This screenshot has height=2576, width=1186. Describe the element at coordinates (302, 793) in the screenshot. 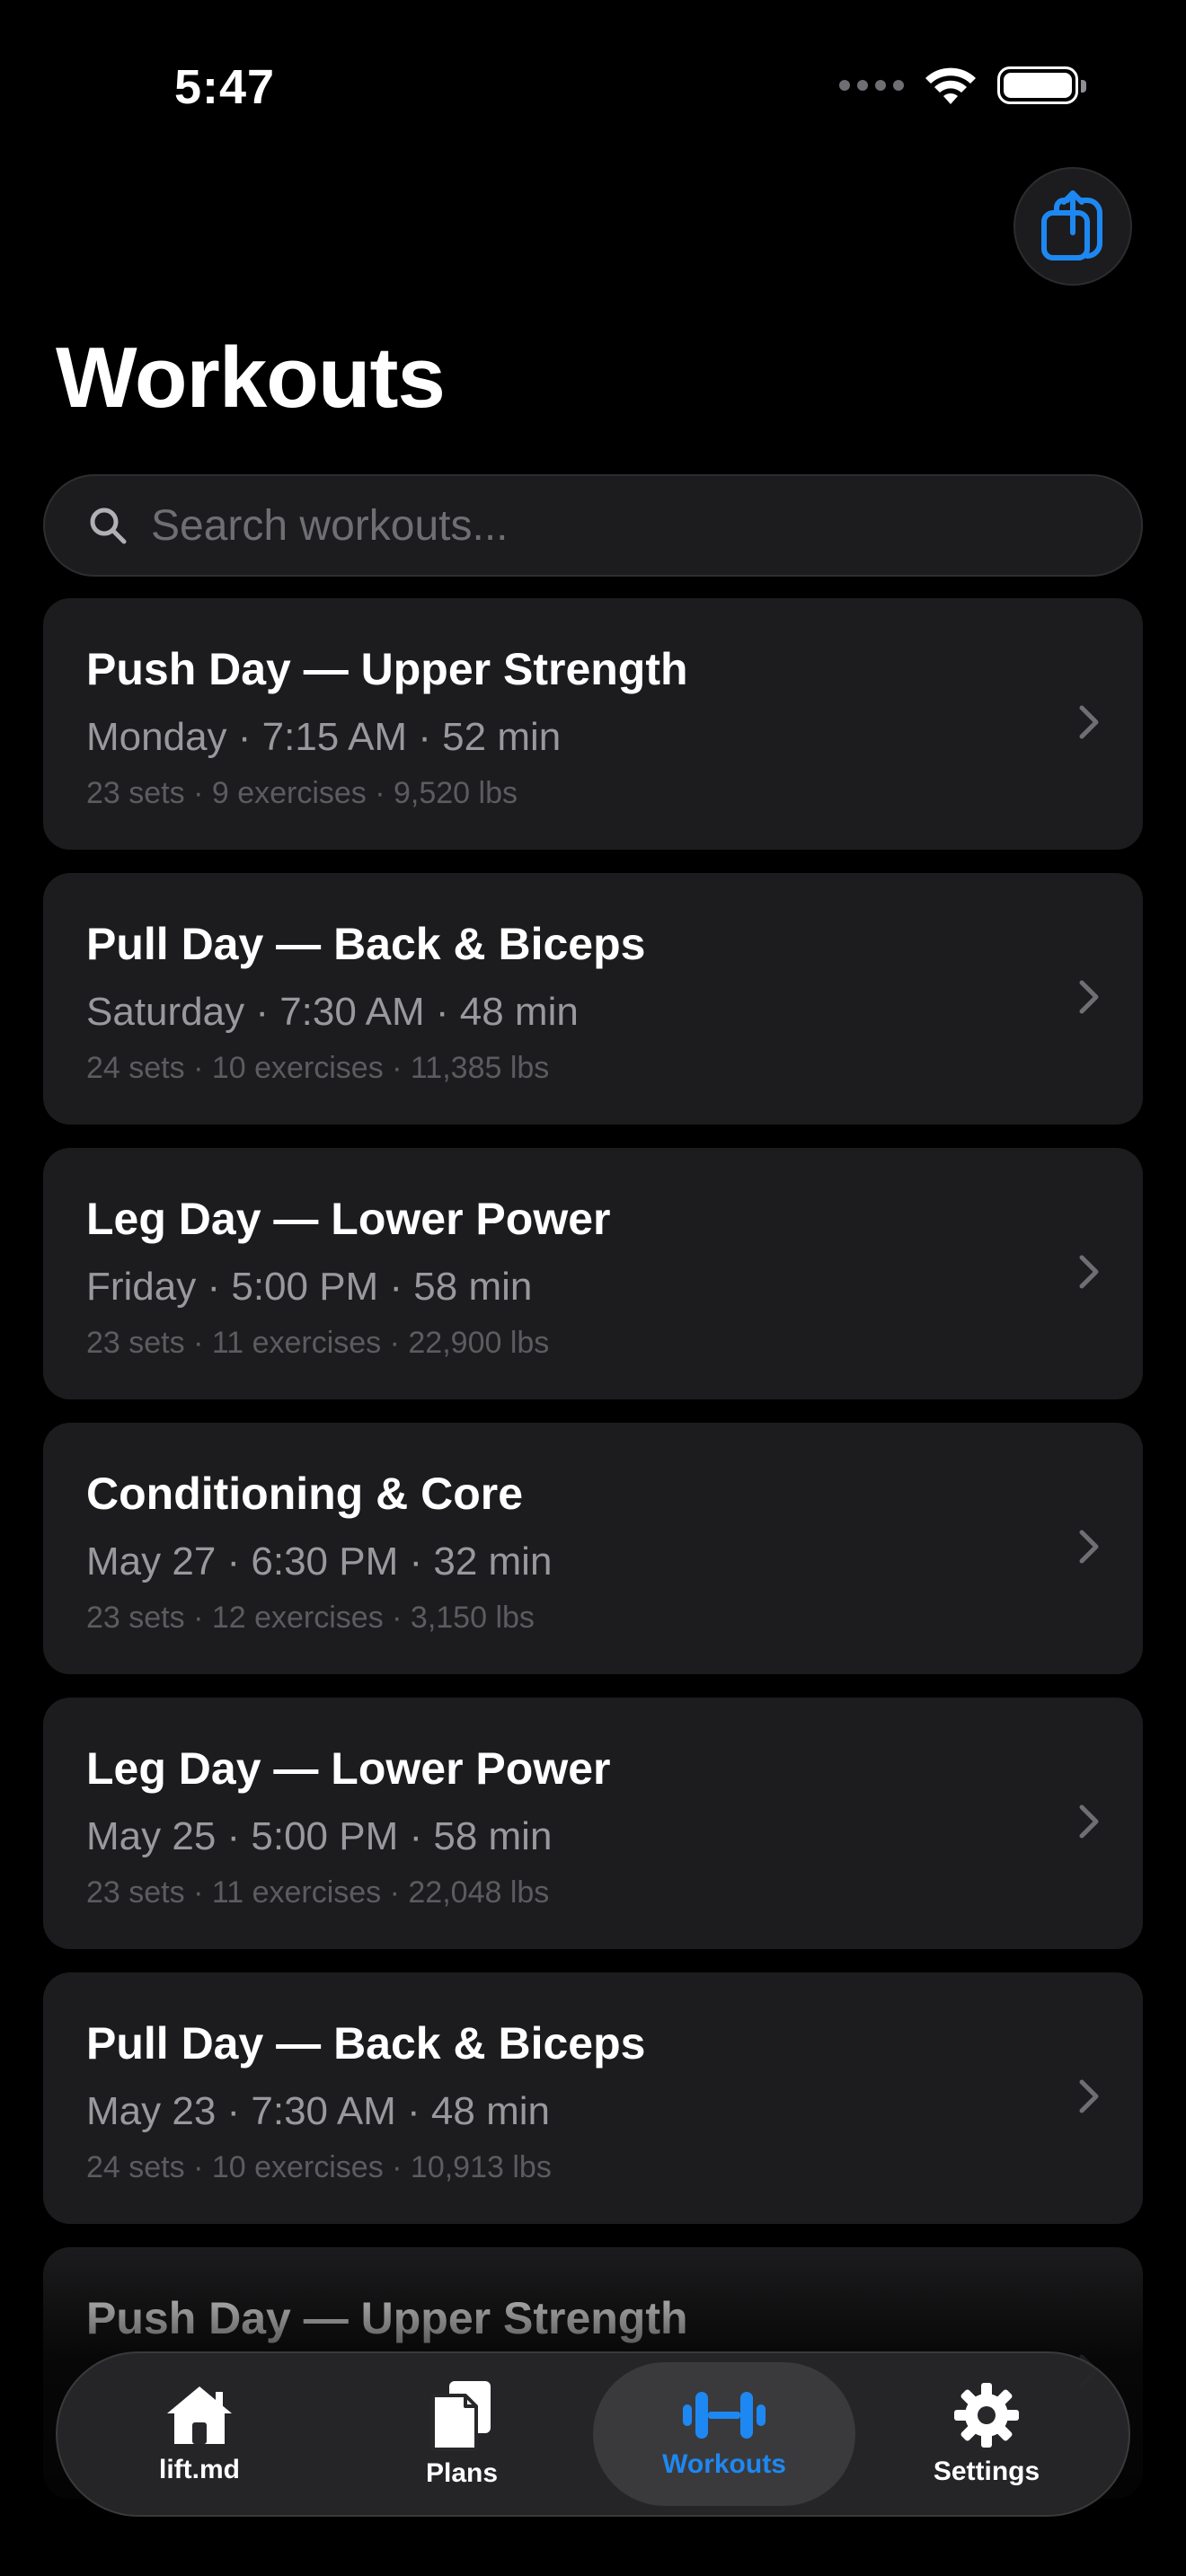

I see `workout-summary: 23 sets · 9 exercises · 9,520 lbs` at that location.